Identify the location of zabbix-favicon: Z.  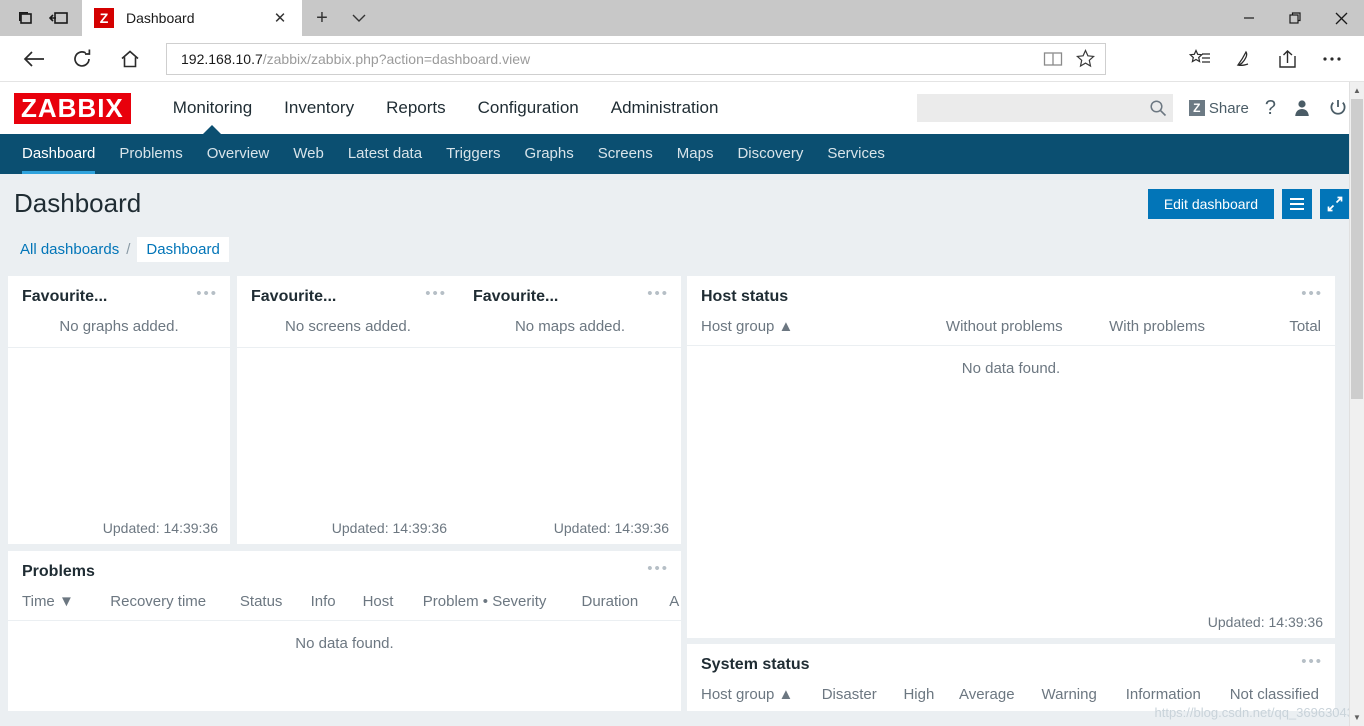
(104, 18).